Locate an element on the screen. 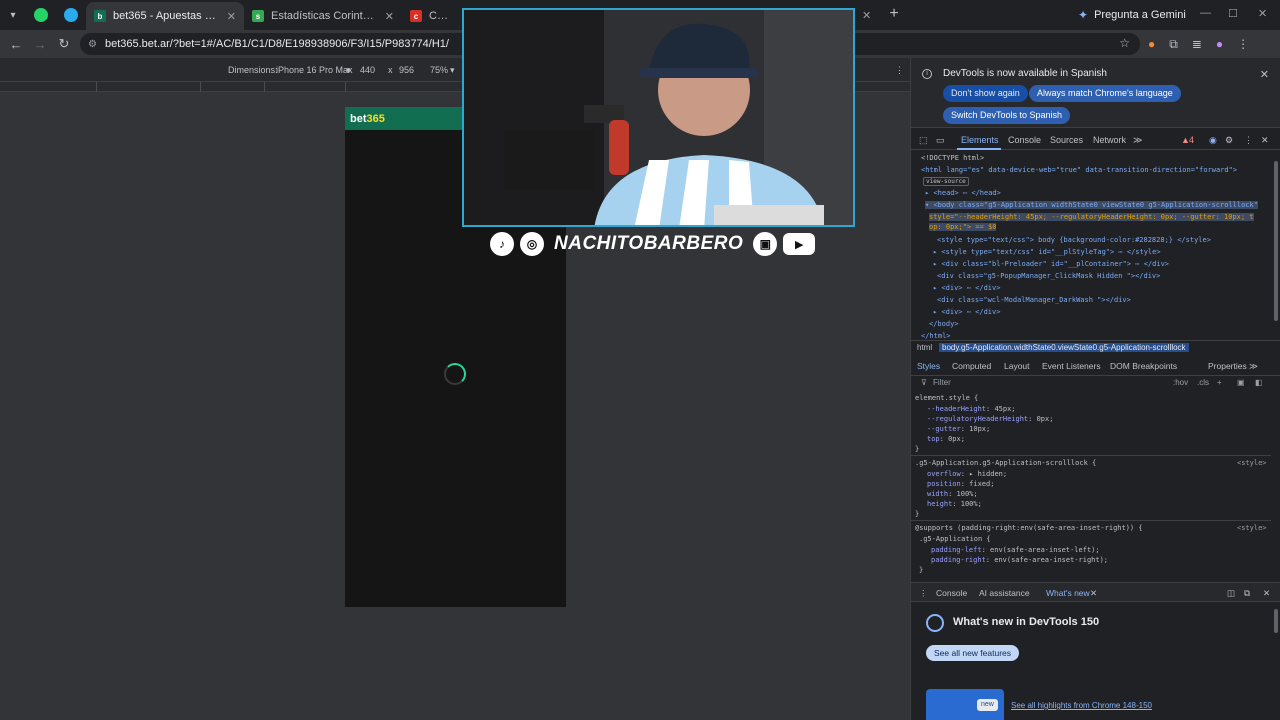 The width and height of the screenshot is (1280, 720). filter-input: Filter is located at coordinates (942, 382).